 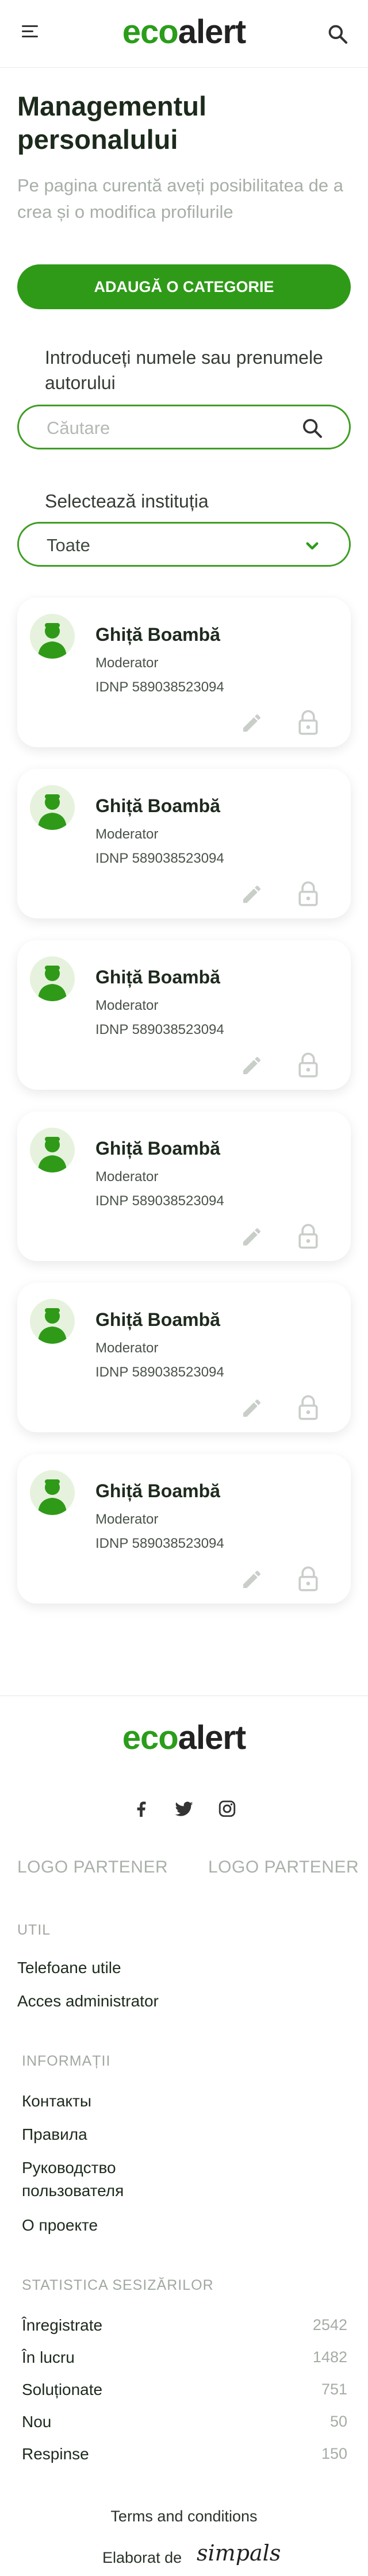 What do you see at coordinates (184, 2516) in the screenshot?
I see `terms-link: Terms and conditions` at bounding box center [184, 2516].